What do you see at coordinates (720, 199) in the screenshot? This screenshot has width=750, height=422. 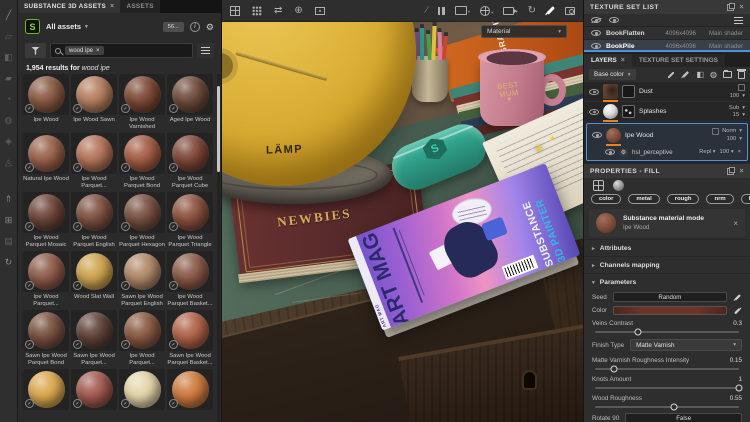 I see `chip-nrm: nrm` at bounding box center [720, 199].